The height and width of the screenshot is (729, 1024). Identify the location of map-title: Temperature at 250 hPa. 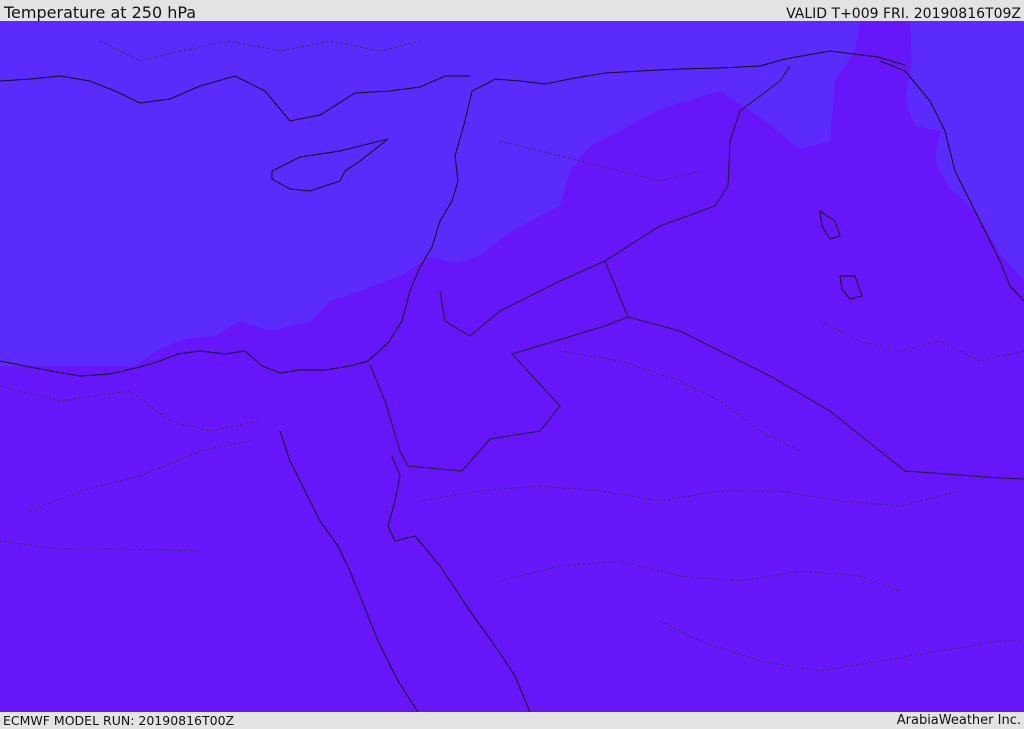
(100, 12).